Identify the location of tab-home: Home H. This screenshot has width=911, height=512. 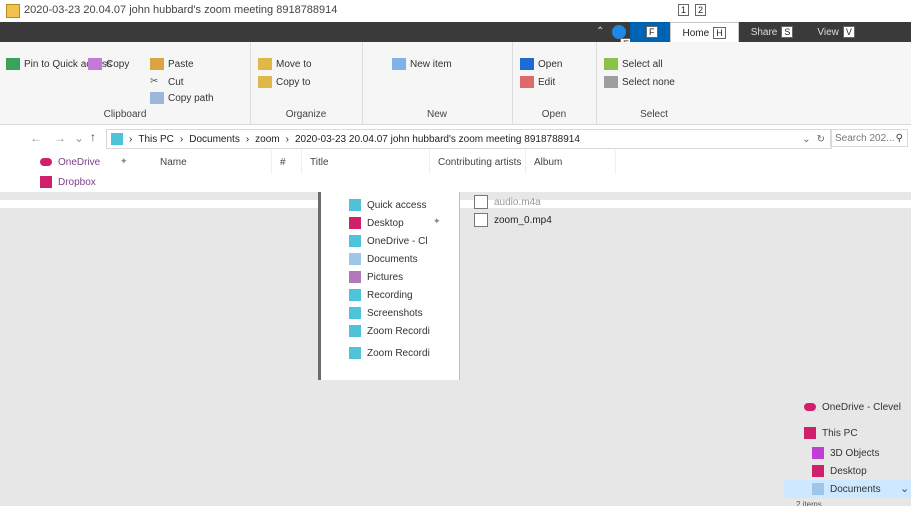
(704, 32).